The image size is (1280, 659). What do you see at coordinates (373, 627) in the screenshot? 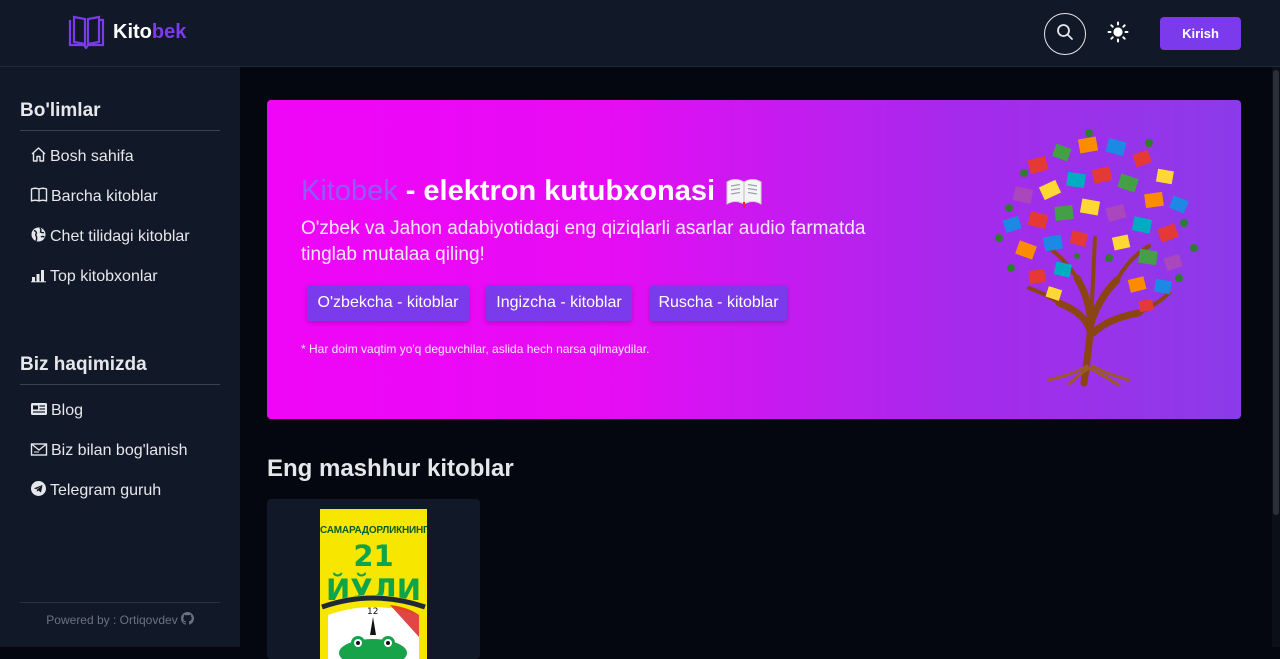
I see `clock-illustration: 12` at bounding box center [373, 627].